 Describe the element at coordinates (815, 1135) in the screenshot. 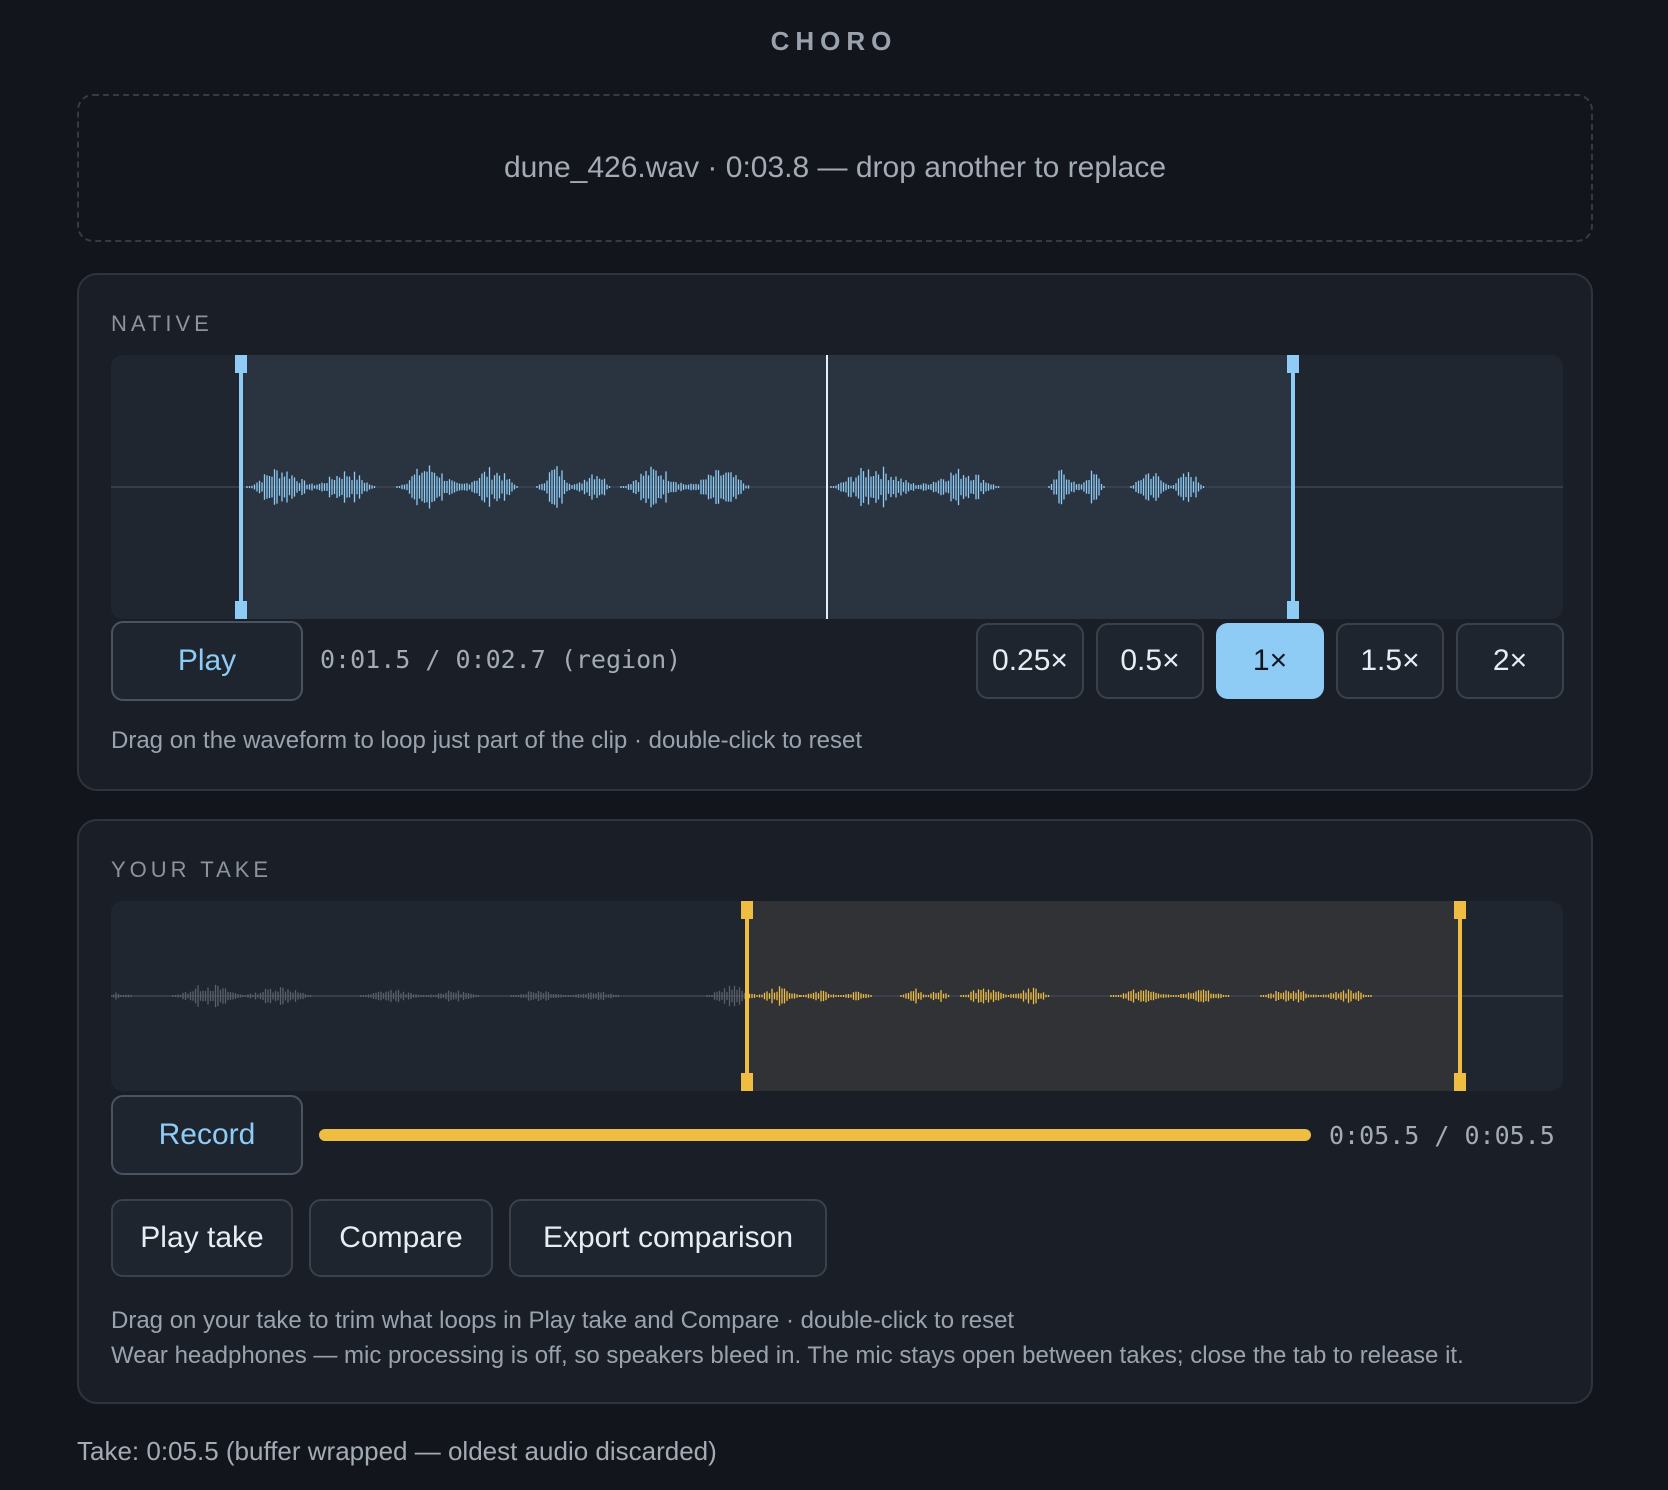

I see `record-progress-bar` at that location.